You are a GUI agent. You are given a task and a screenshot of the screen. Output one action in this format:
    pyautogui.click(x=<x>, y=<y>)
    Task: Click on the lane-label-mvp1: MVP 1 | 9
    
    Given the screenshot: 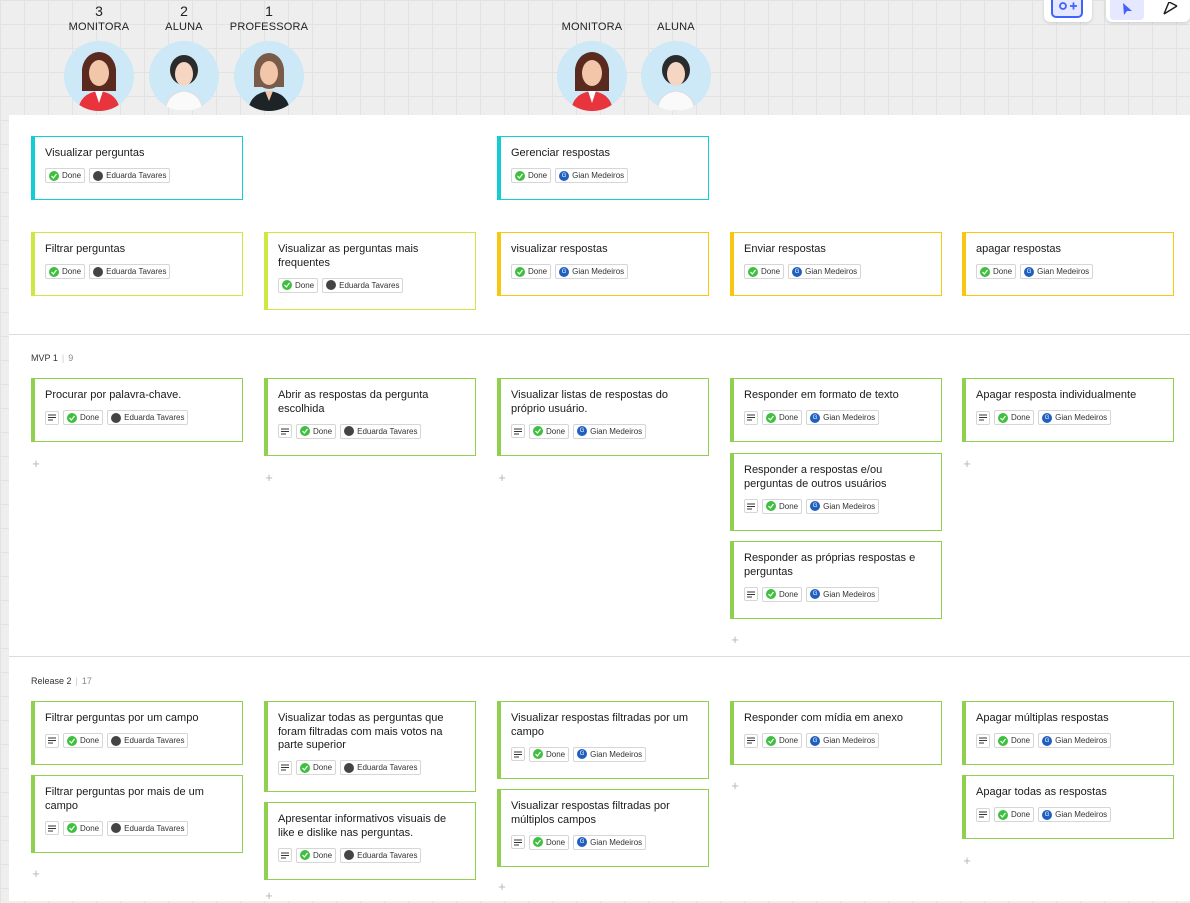 What is the action you would take?
    pyautogui.click(x=52, y=358)
    